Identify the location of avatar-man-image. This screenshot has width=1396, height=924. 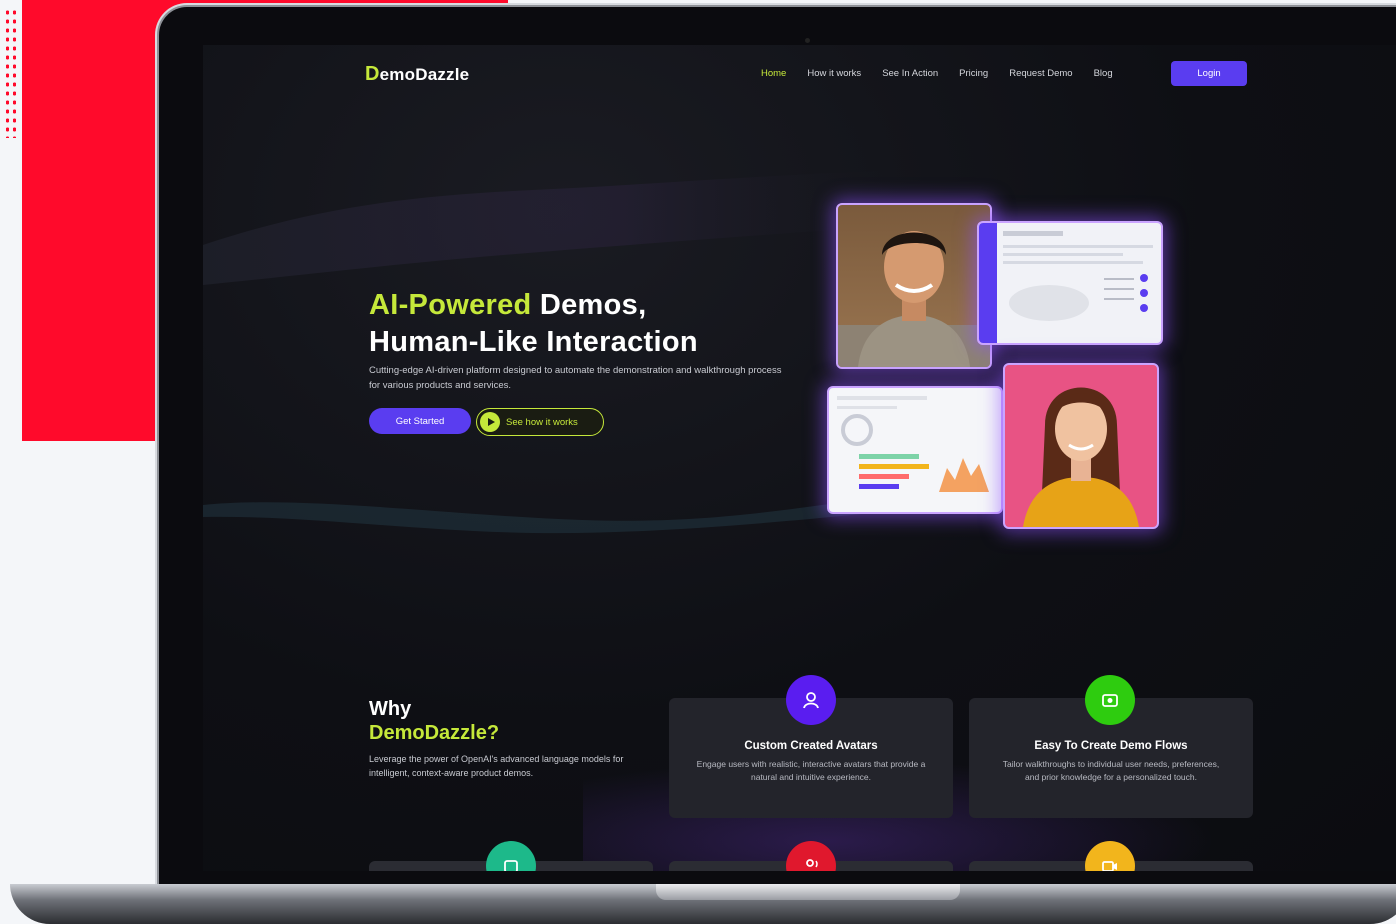
(914, 286).